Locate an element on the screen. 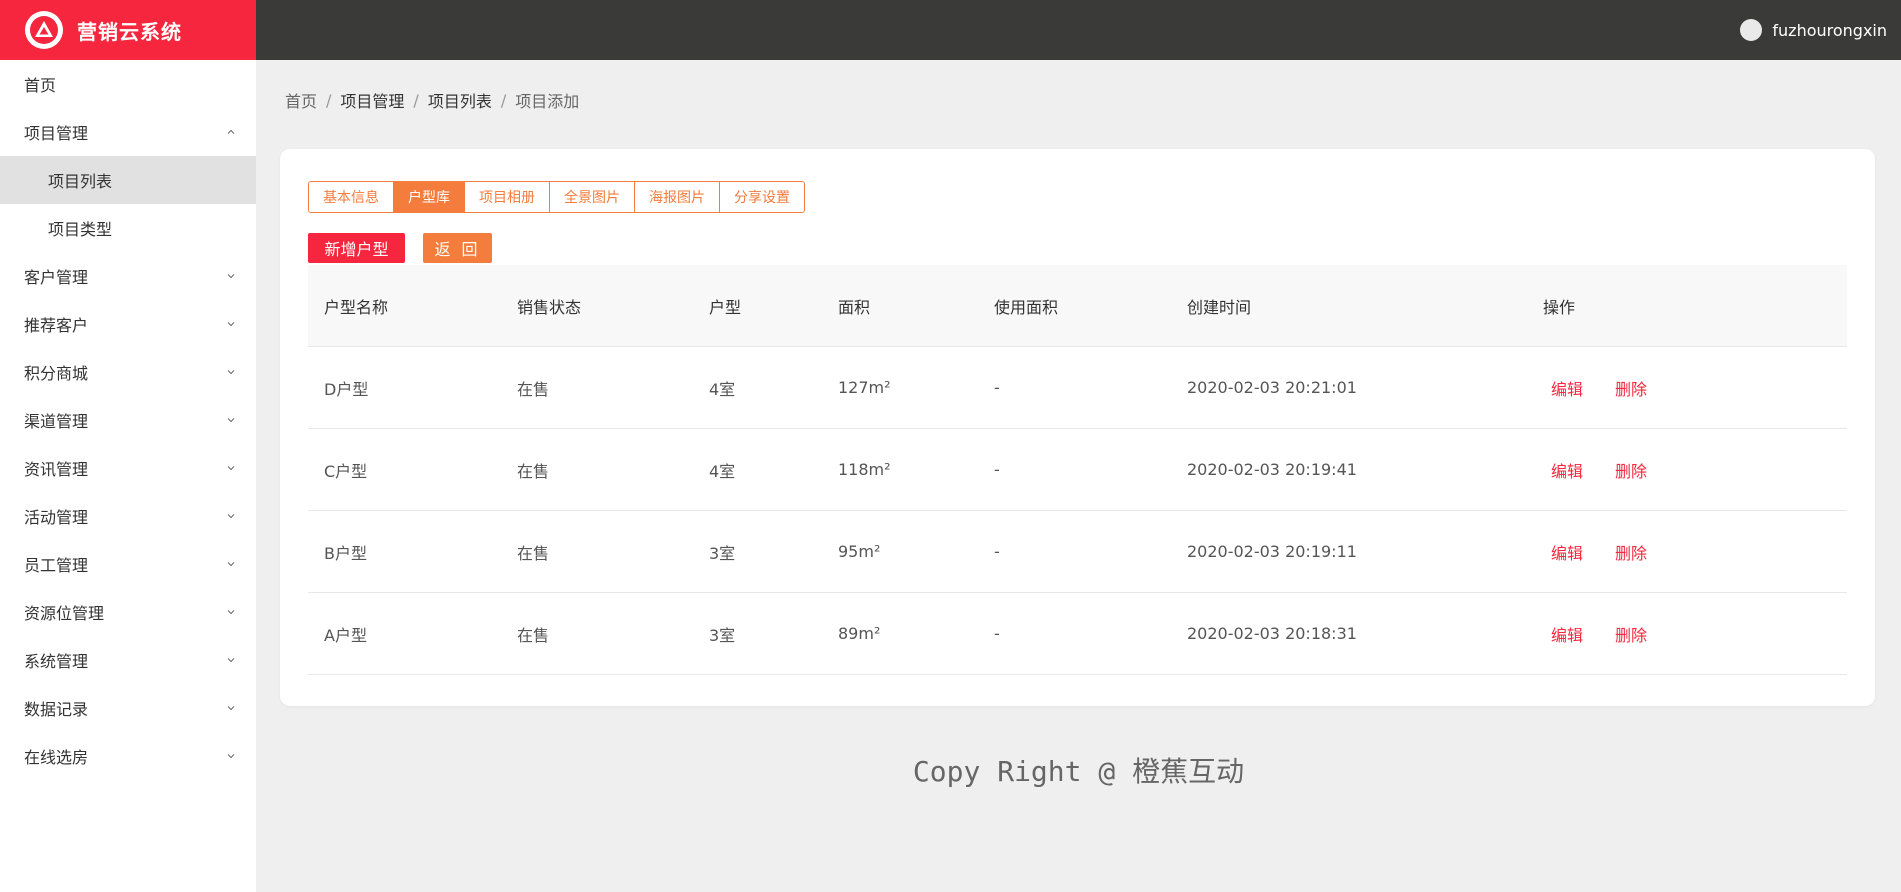  back-button: 返 回 is located at coordinates (457, 248).